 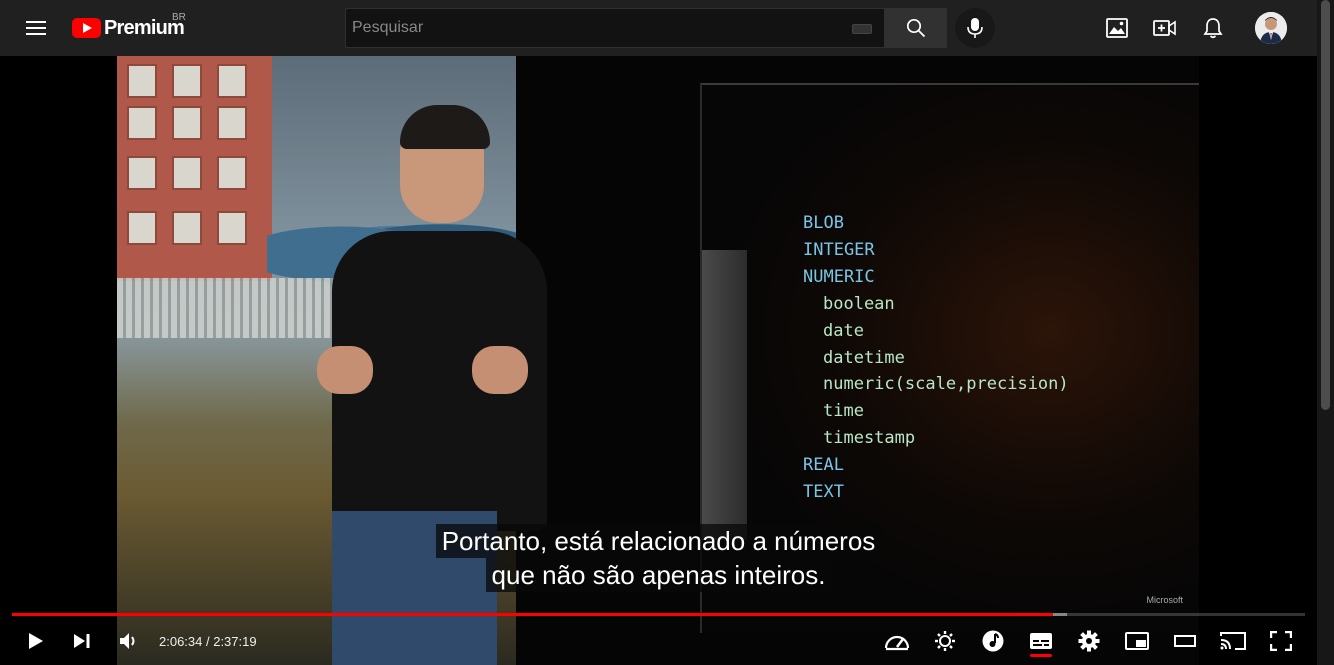 What do you see at coordinates (1041, 641) in the screenshot?
I see `subtitles-icon` at bounding box center [1041, 641].